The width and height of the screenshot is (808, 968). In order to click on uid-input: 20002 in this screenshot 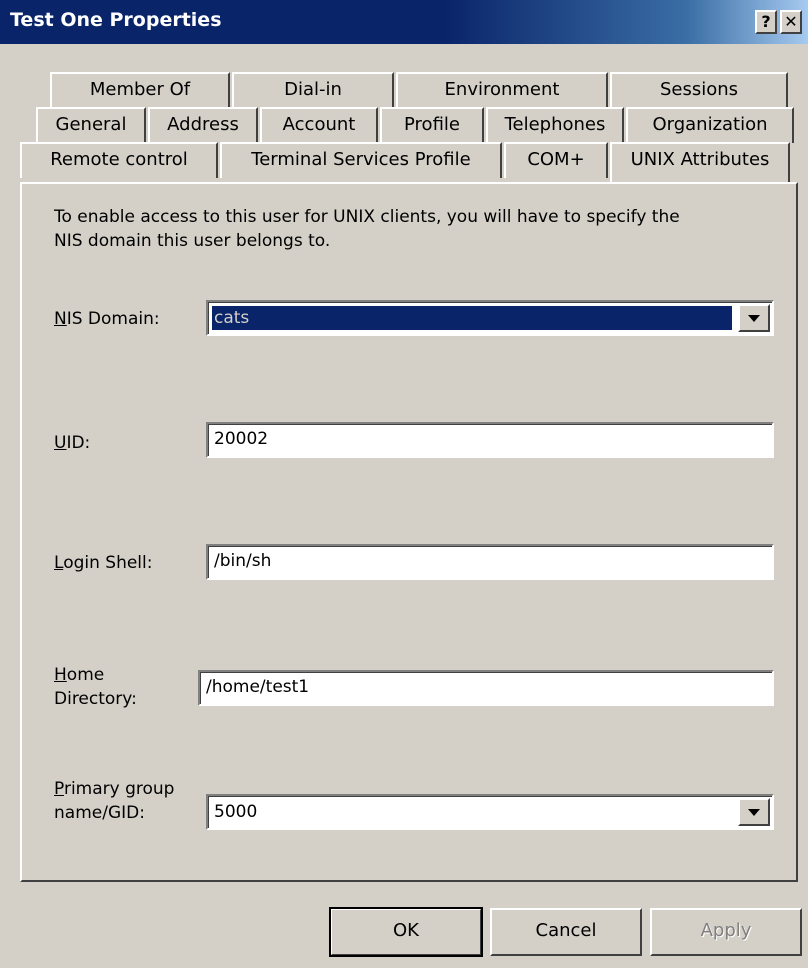, I will do `click(490, 440)`.